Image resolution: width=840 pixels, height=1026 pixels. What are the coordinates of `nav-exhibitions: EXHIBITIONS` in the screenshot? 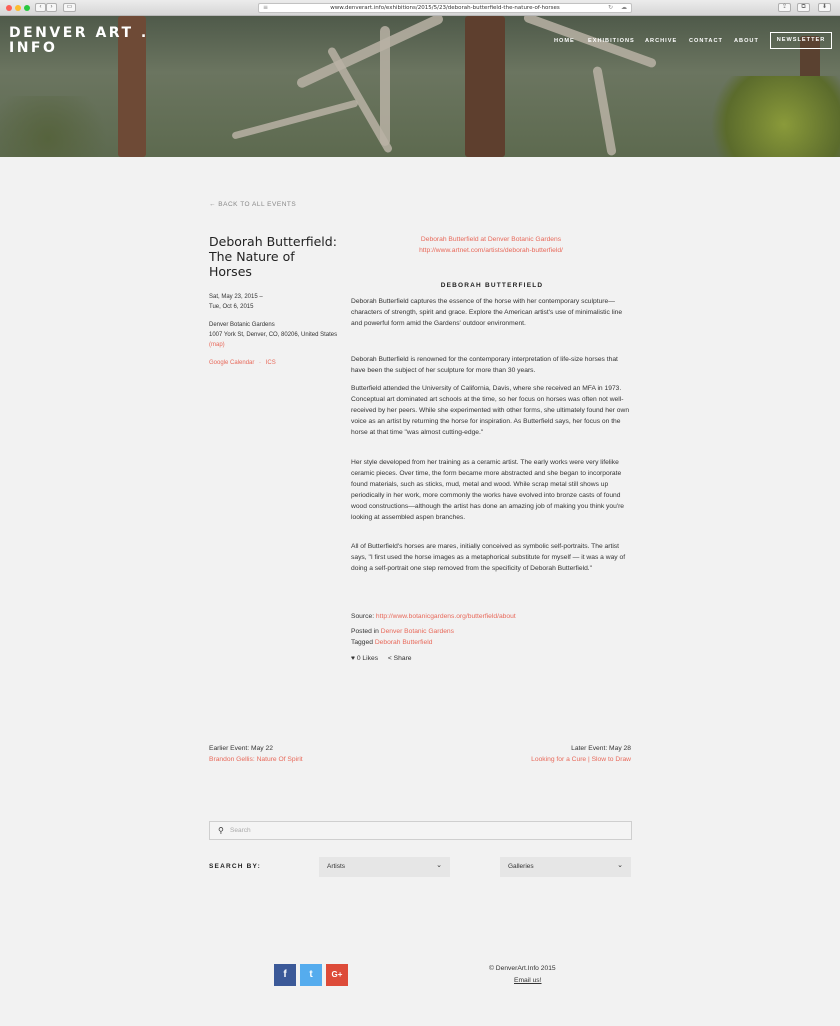 It's located at (611, 41).